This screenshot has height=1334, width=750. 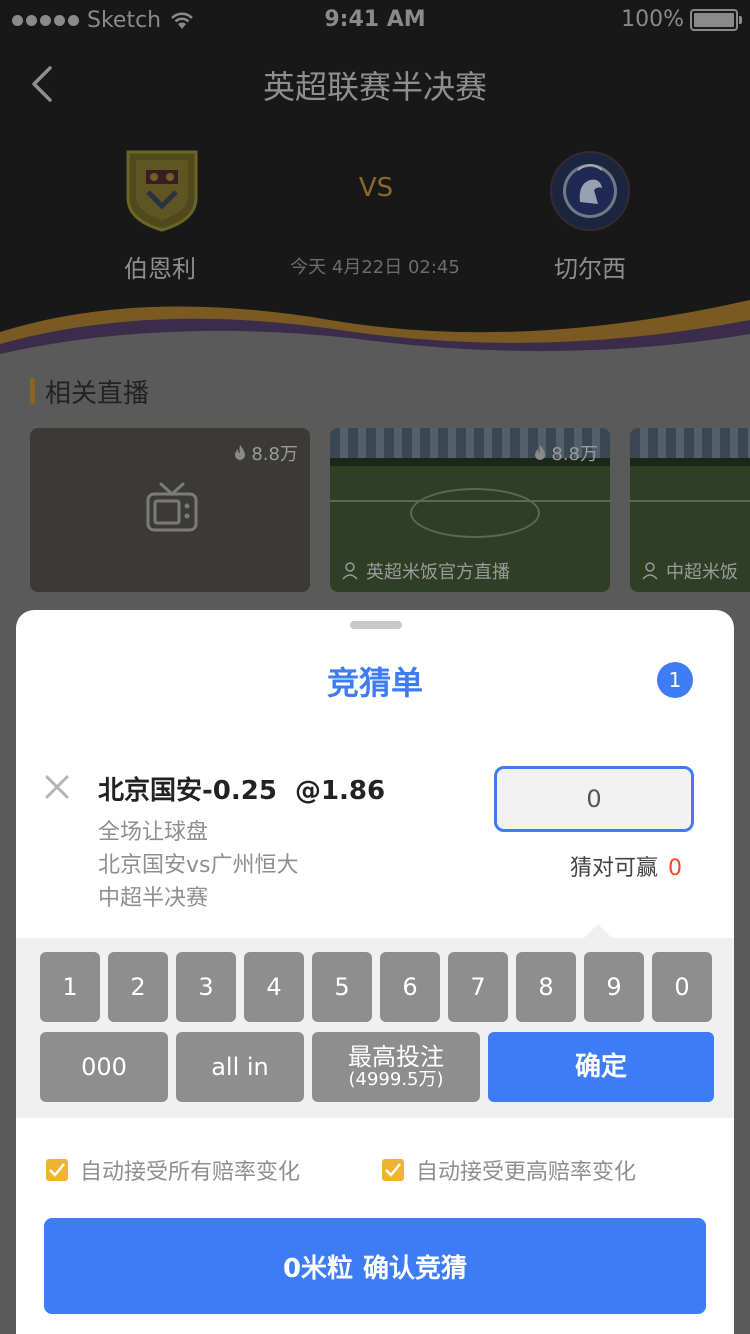 I want to click on drag-handle, so click(x=376, y=625).